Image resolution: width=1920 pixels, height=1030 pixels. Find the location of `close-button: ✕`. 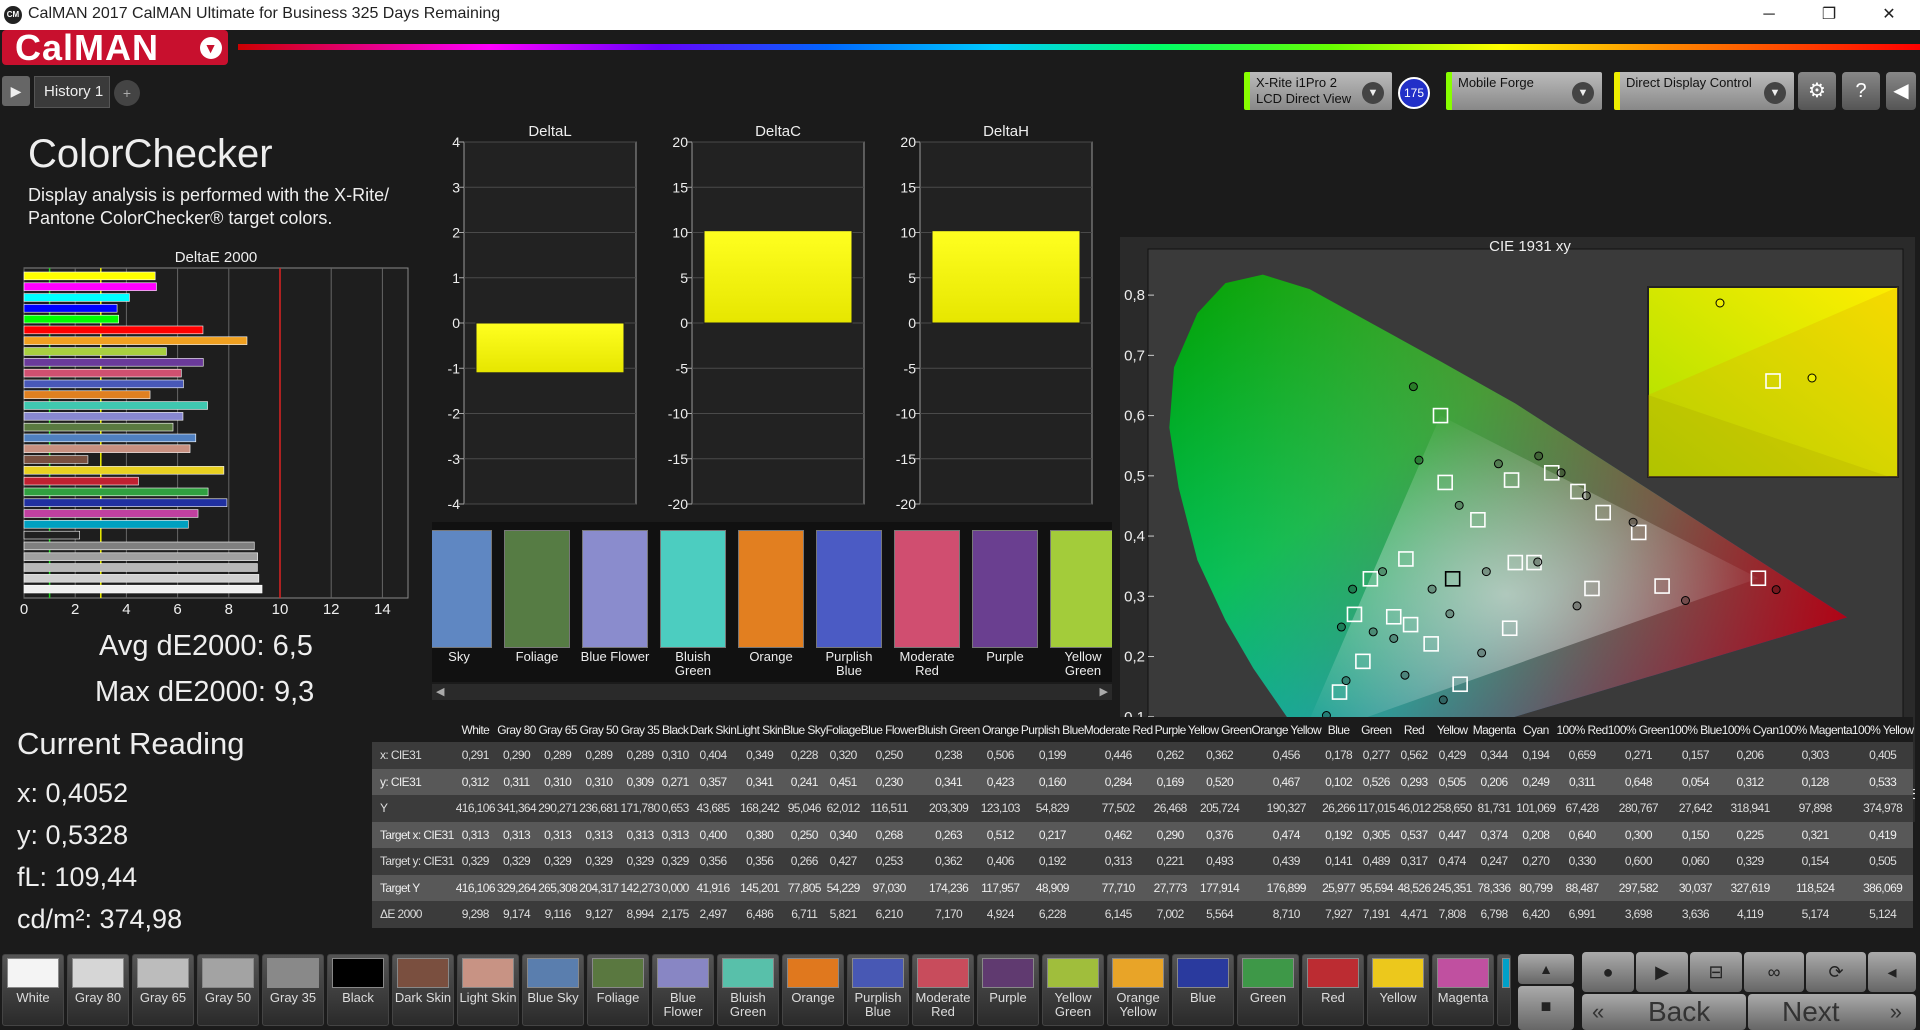

close-button: ✕ is located at coordinates (1889, 15).